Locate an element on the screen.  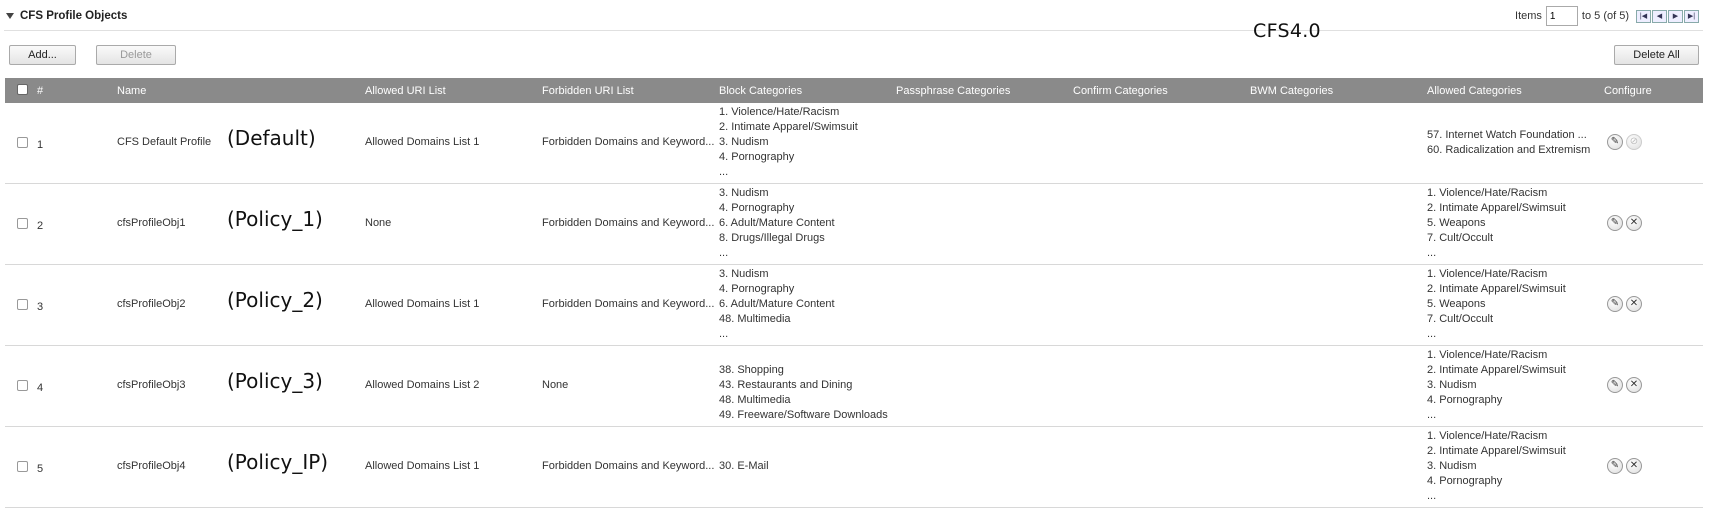
col-allowed-categories: Allowed Categories is located at coordinates (1474, 91).